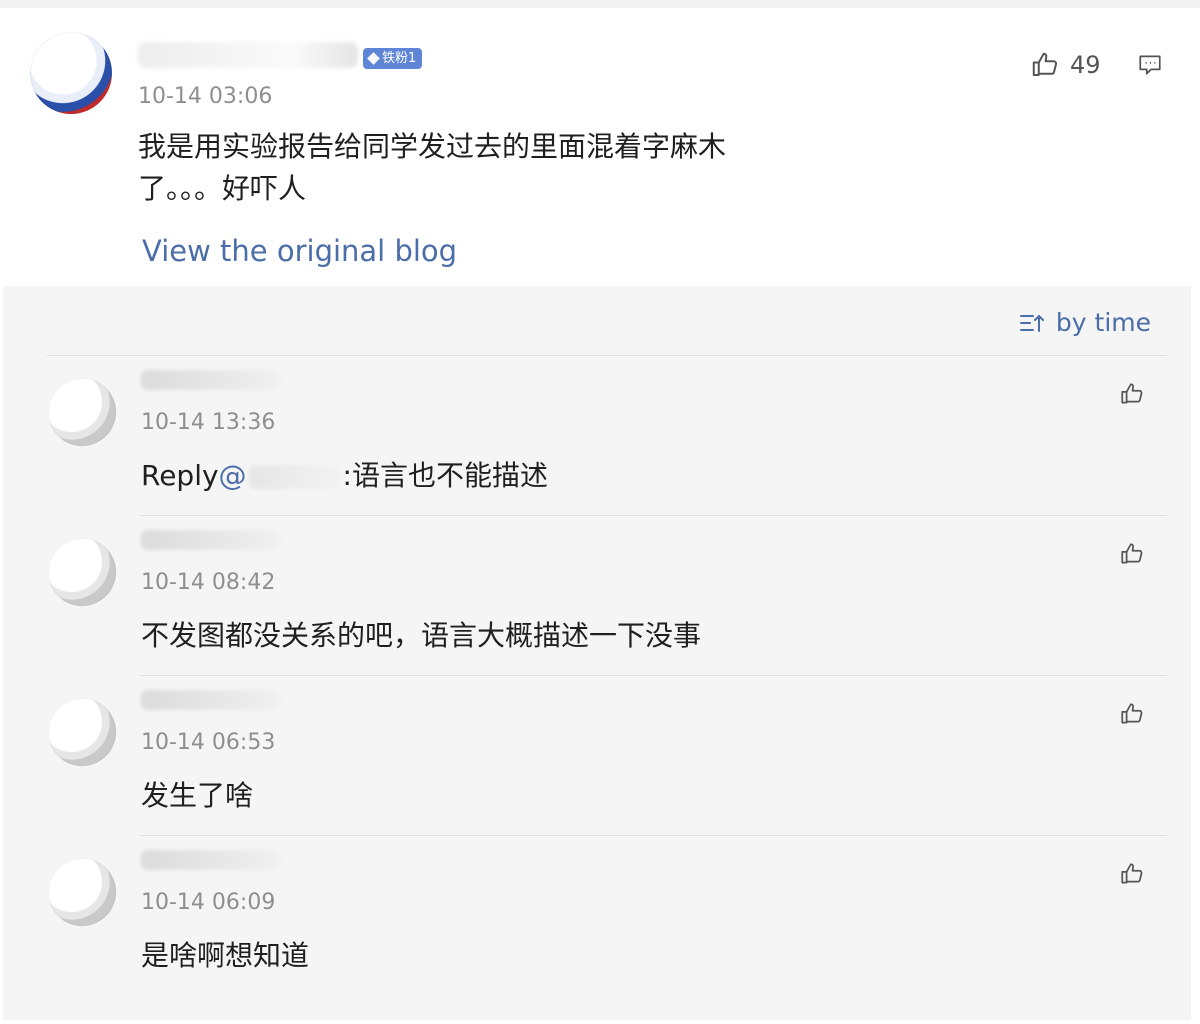 The width and height of the screenshot is (1200, 1024). I want to click on reply-timestamp: 10-14 06:53, so click(208, 742).